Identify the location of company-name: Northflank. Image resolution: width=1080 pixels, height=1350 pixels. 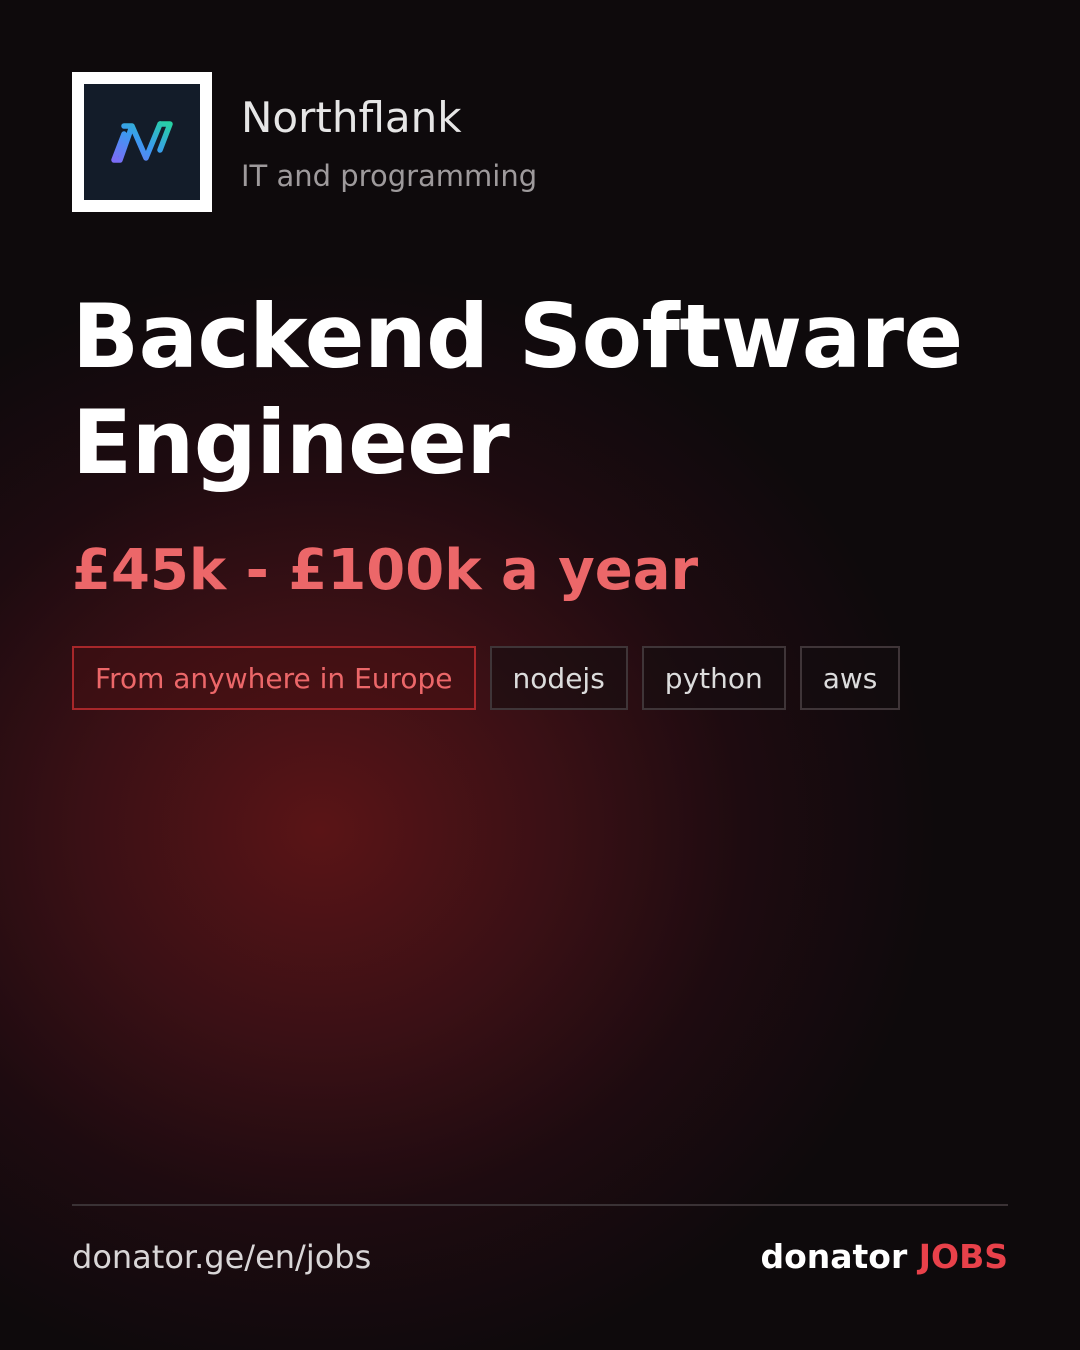
(351, 117).